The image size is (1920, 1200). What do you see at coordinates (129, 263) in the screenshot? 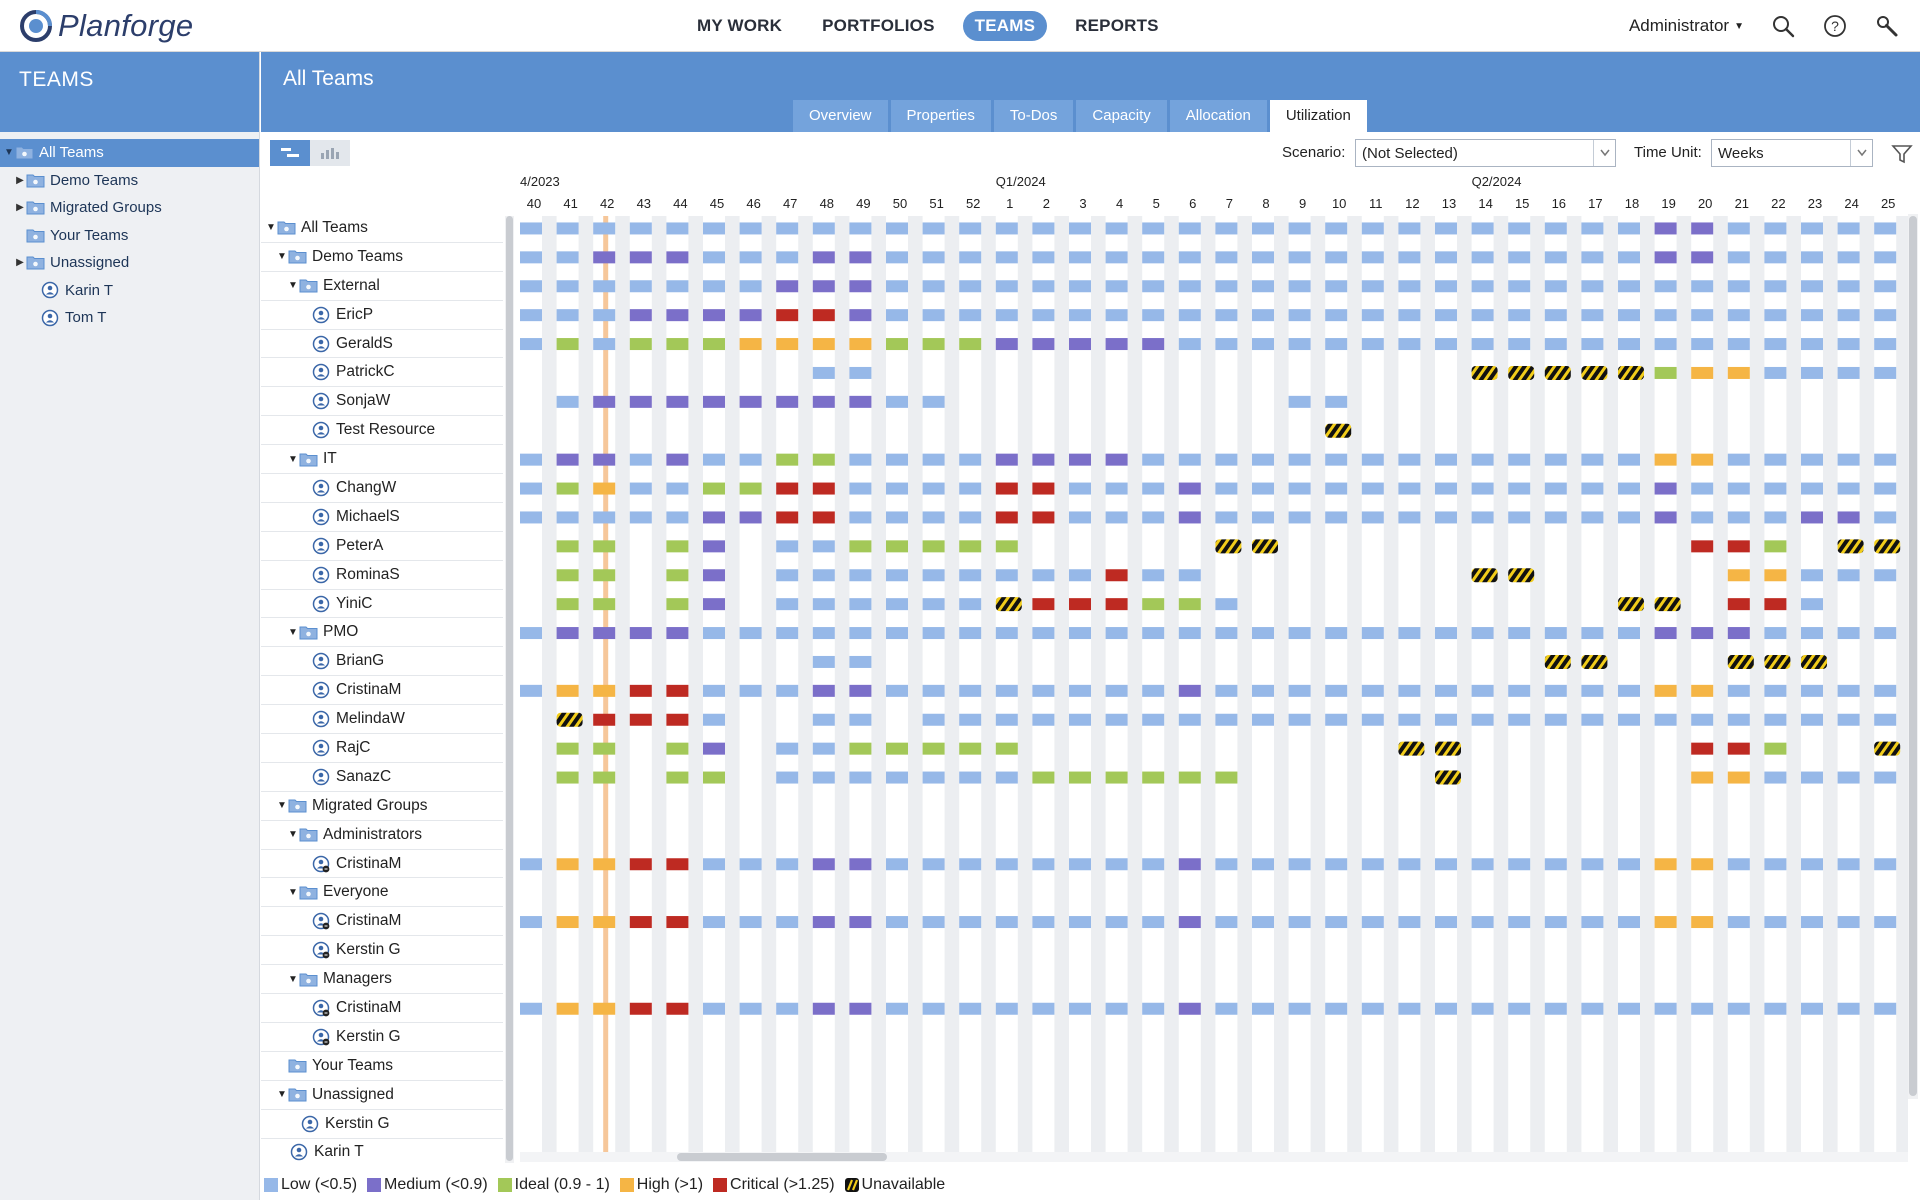
I see `sidebar-item-unassigned: ▶ Unassigned` at bounding box center [129, 263].